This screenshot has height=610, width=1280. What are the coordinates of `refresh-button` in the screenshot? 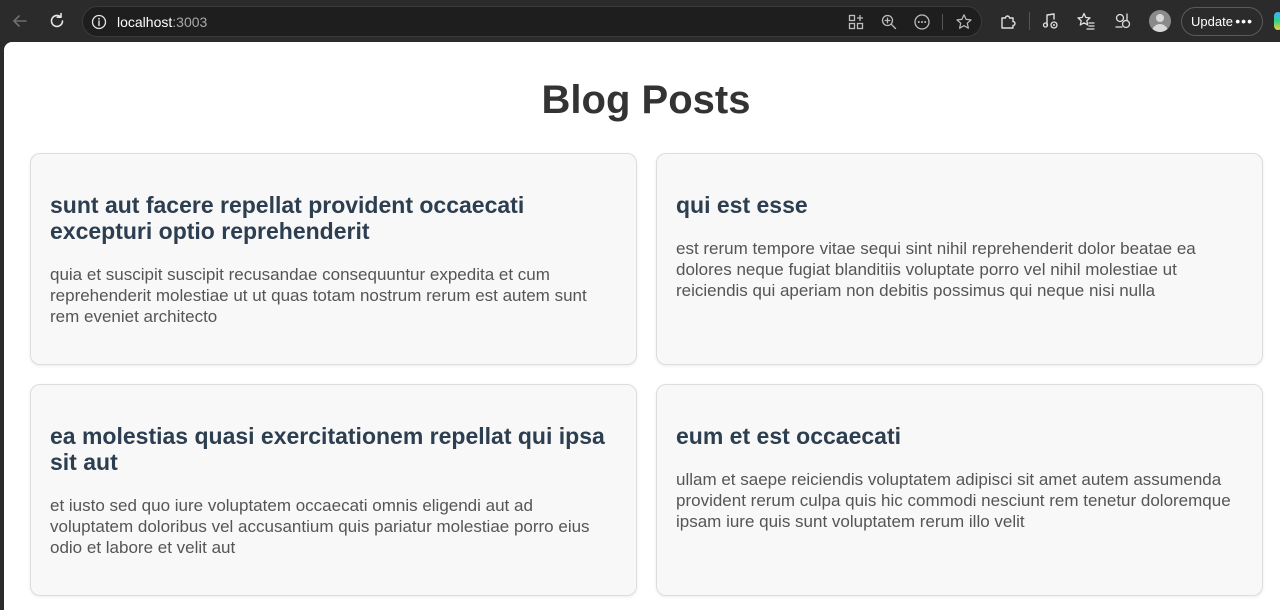 It's located at (57, 21).